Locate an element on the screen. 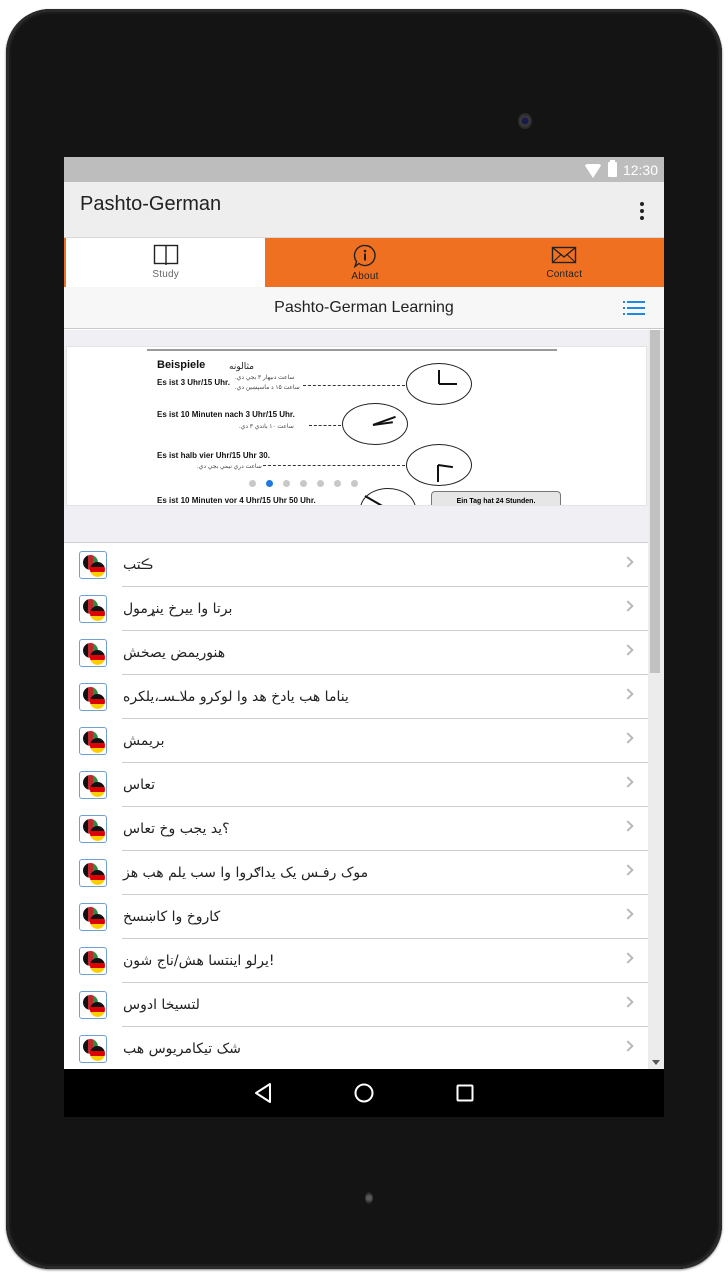 This screenshot has width=728, height=1273. status-bar: 12:30 is located at coordinates (364, 169).